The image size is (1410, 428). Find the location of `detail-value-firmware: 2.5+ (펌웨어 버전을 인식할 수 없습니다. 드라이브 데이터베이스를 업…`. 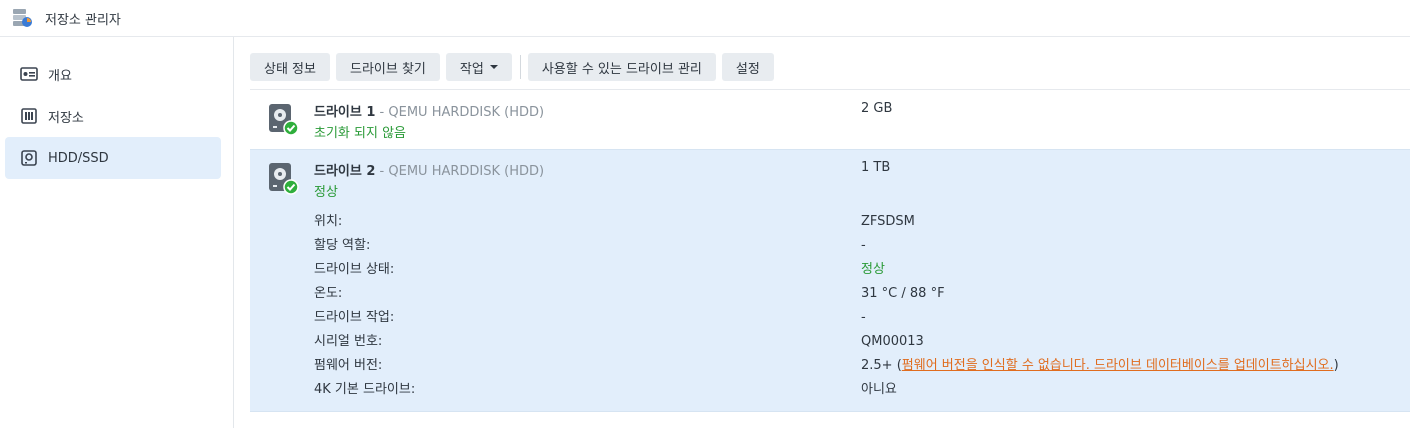

detail-value-firmware: 2.5+ (펌웨어 버전을 인식할 수 없습니다. 드라이브 데이터베이스를 업… is located at coordinates (1100, 366).